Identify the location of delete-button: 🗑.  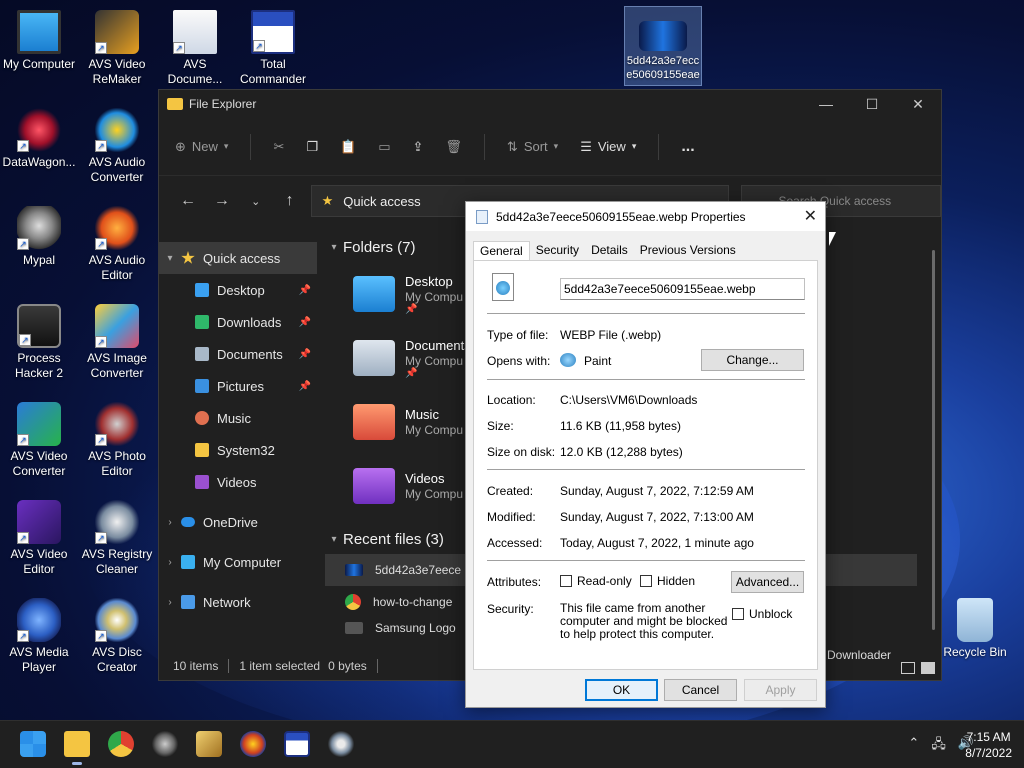
(453, 147).